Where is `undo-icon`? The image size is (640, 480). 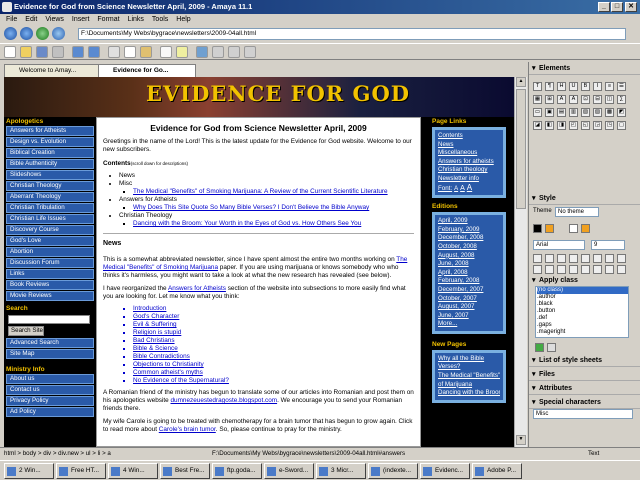 undo-icon is located at coordinates (78, 52).